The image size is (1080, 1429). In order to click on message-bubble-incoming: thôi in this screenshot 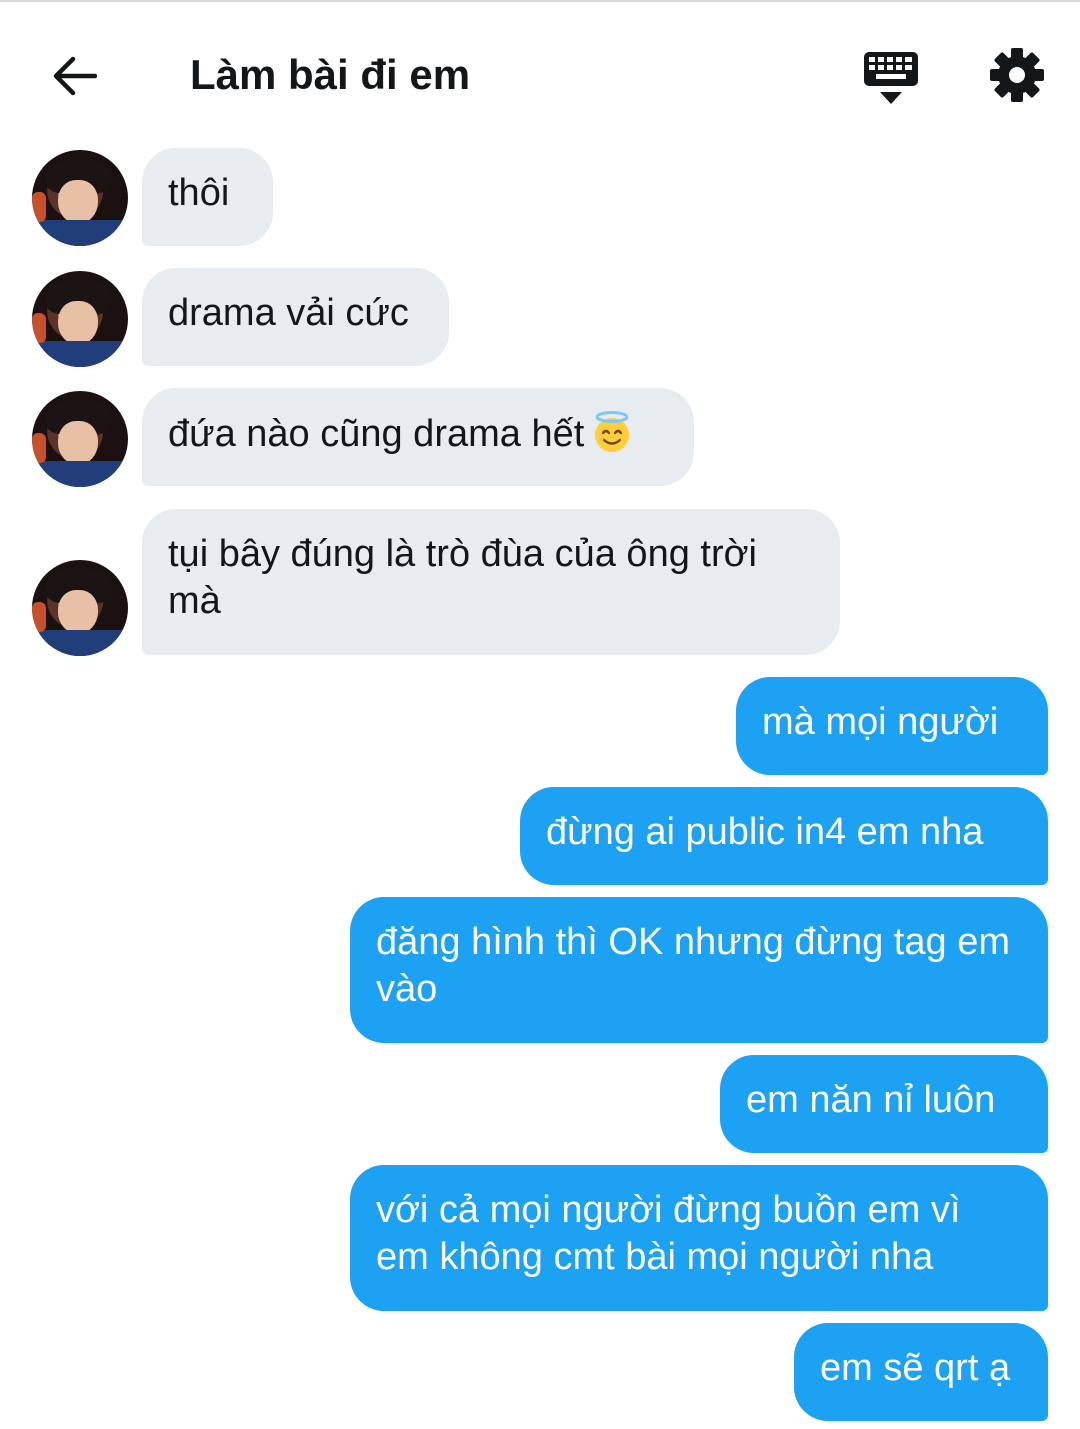, I will do `click(207, 197)`.